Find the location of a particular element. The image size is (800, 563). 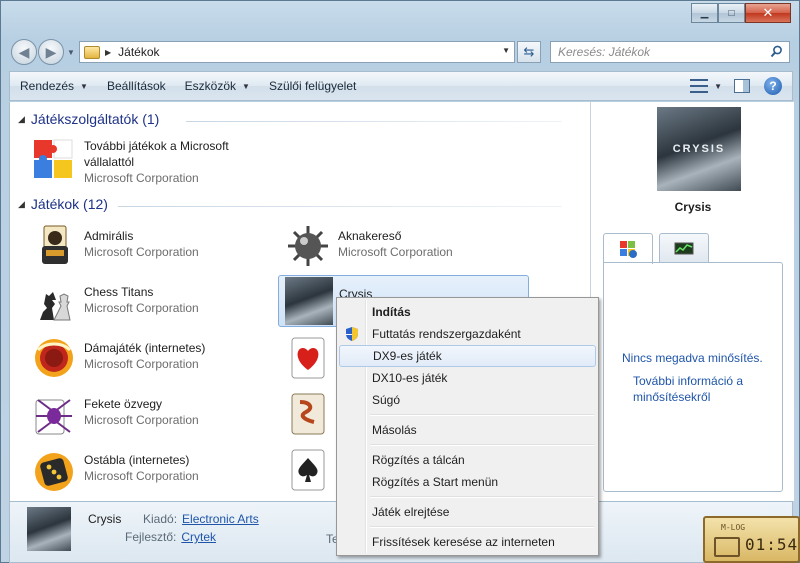

details-developer: Fejlesztő: Crytek is located at coordinates (170, 537).